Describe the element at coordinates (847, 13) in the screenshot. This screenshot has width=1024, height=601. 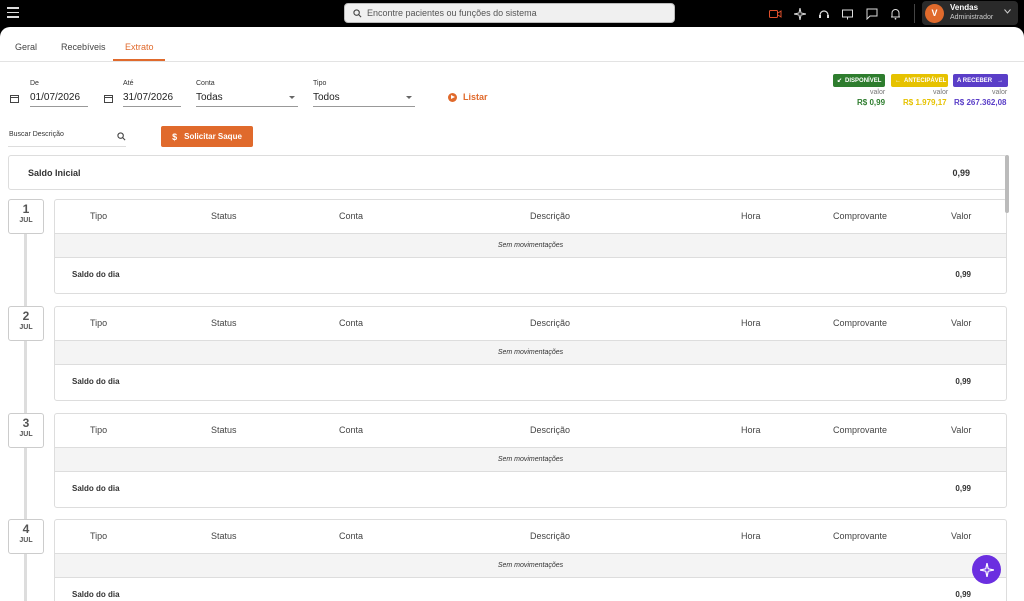
I see `monitor-icon` at that location.